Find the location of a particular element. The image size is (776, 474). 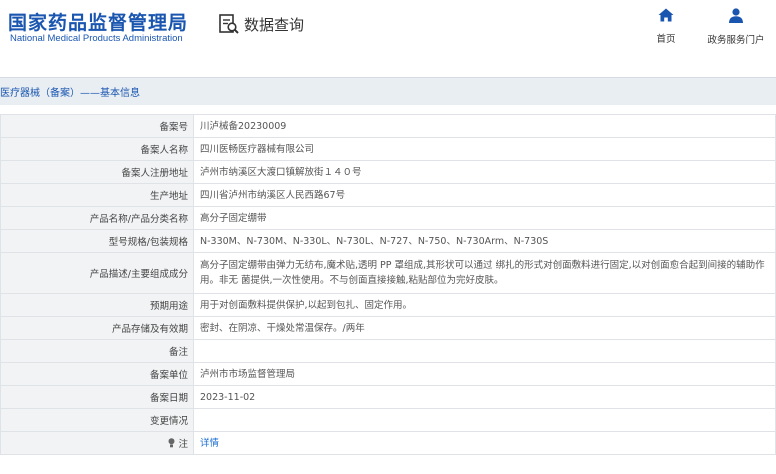

field-label: 备案单位 is located at coordinates (97, 374).